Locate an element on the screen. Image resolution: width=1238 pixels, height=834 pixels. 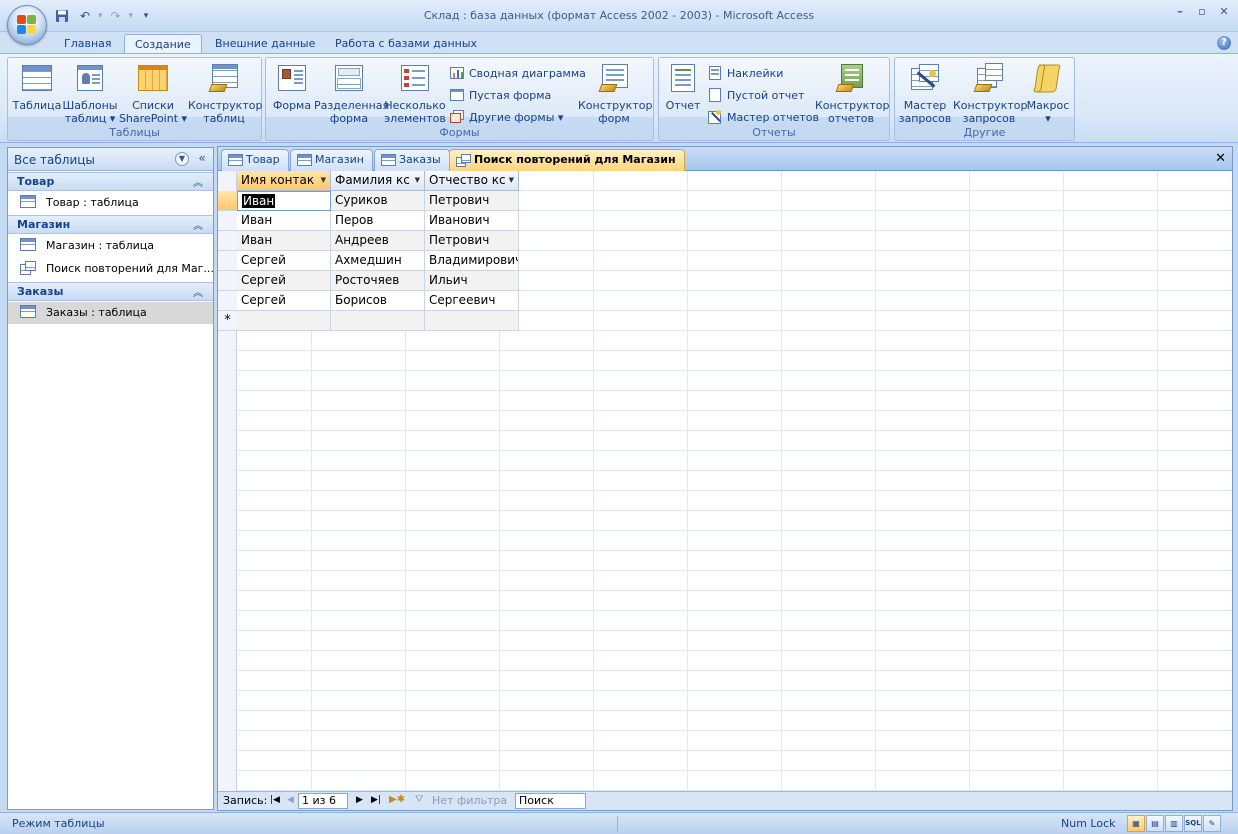
nav-item-magazin-table: Магазин : таблица is located at coordinates (110, 246).